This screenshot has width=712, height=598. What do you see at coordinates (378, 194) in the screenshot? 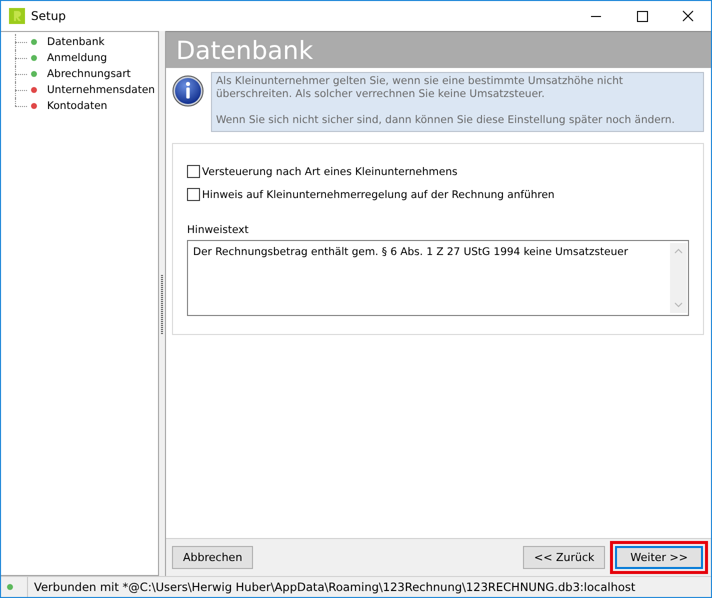
I see `checkbox-label: Hinweis auf Kleinunternehmerregelung auf der Rechnung anführen` at bounding box center [378, 194].